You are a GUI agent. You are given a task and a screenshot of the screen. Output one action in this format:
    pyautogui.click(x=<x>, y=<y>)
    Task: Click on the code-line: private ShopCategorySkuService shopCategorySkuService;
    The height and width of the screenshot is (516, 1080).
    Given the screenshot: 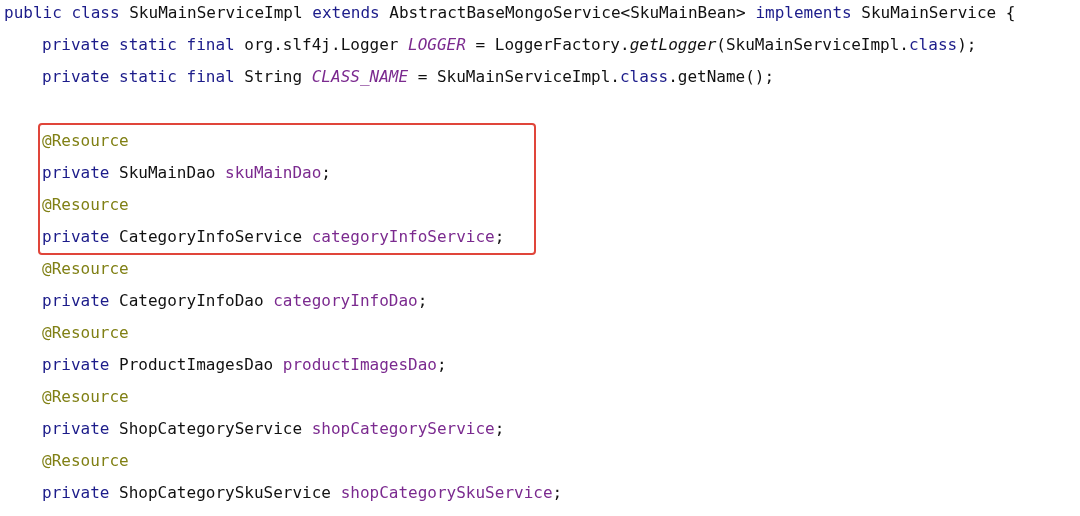 What is the action you would take?
    pyautogui.click(x=303, y=493)
    